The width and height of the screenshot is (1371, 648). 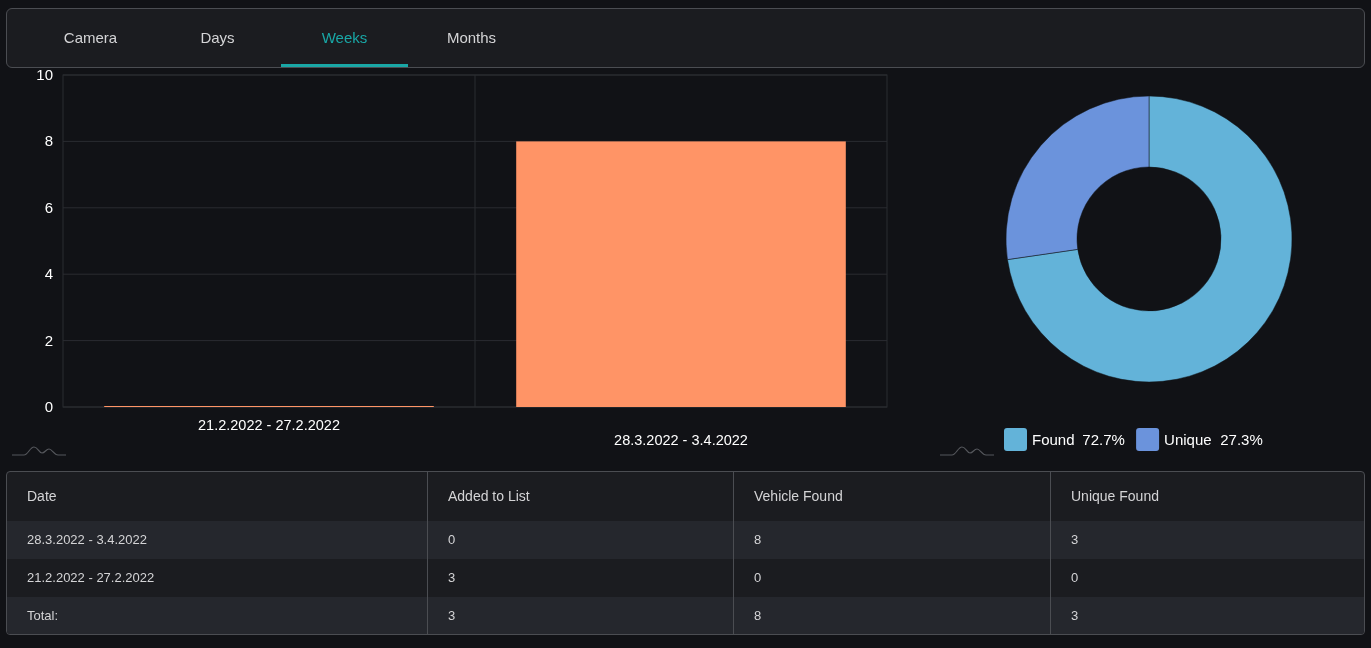 What do you see at coordinates (217, 38) in the screenshot?
I see `tab: Days` at bounding box center [217, 38].